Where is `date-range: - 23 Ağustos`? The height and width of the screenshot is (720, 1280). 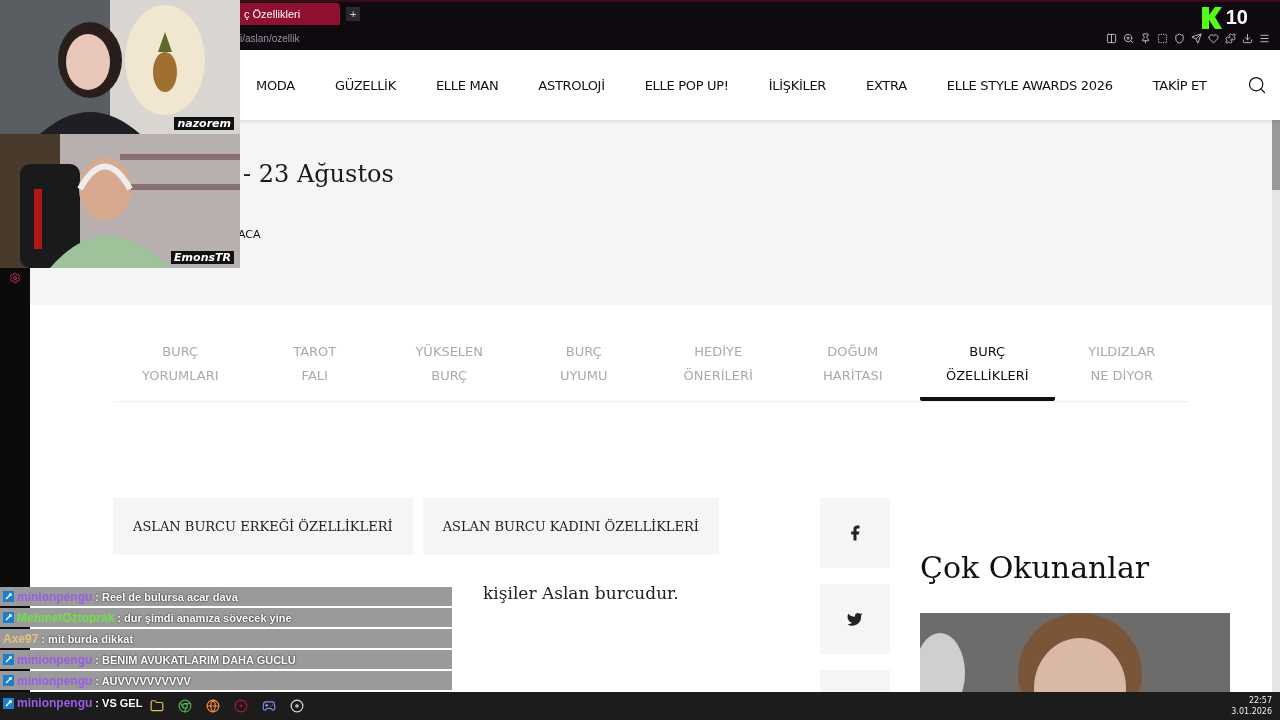
date-range: - 23 Ağustos is located at coordinates (319, 174).